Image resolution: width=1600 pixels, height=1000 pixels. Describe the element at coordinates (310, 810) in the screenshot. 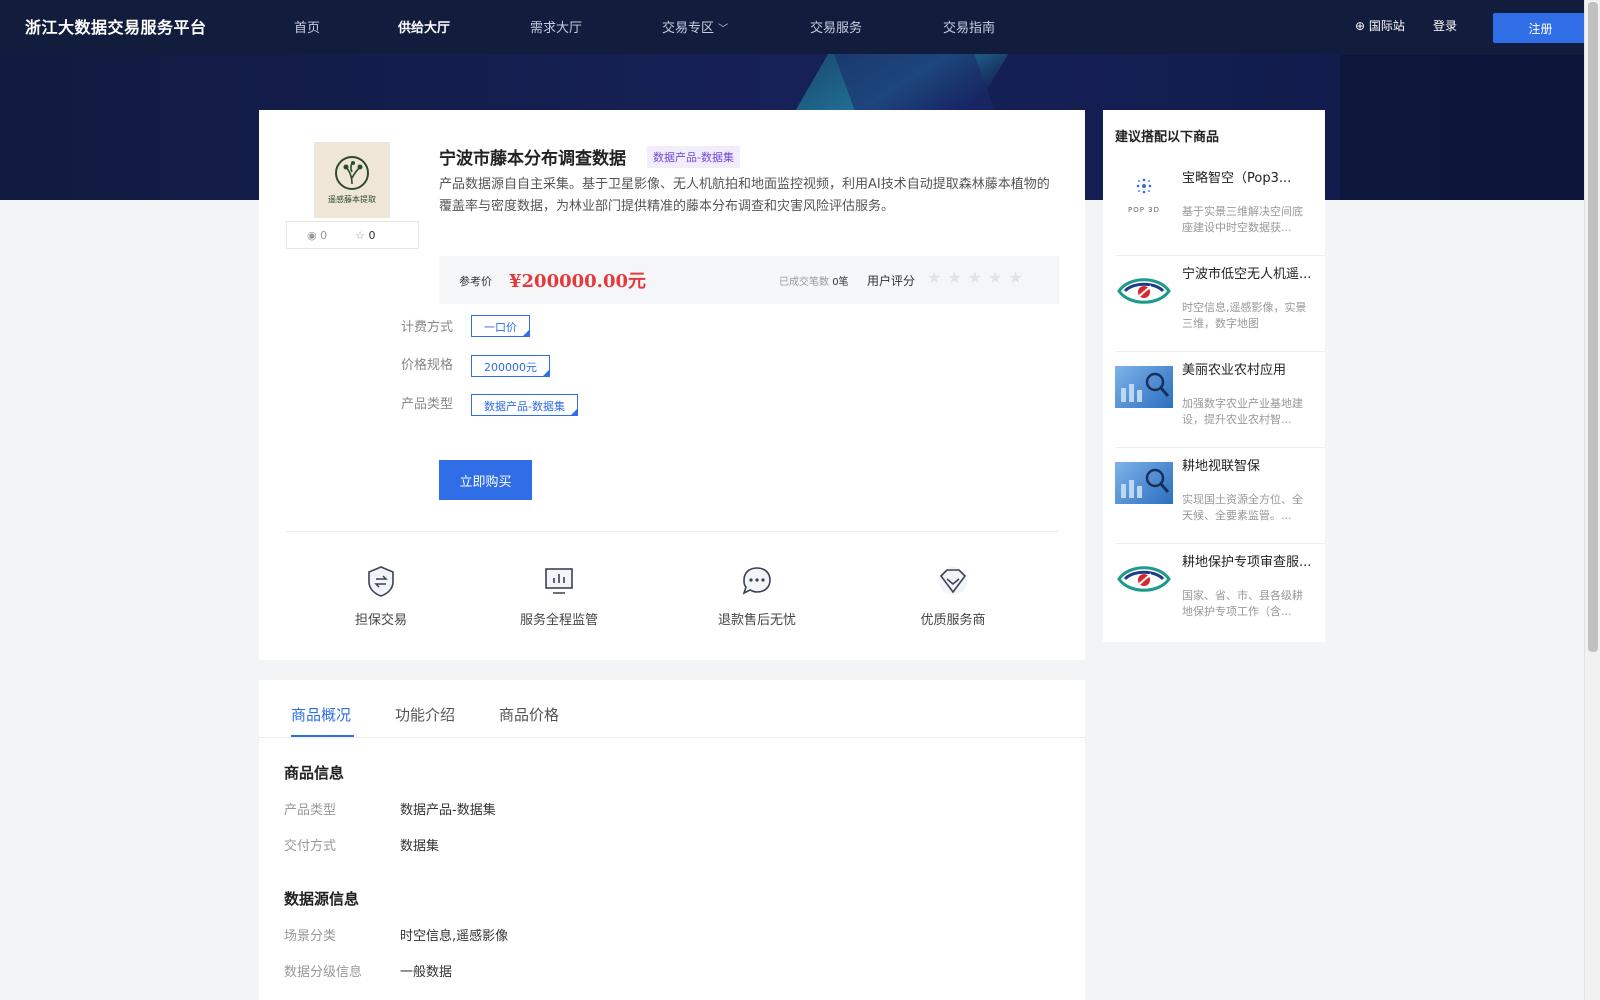

I see `info-key: 产品类型` at that location.